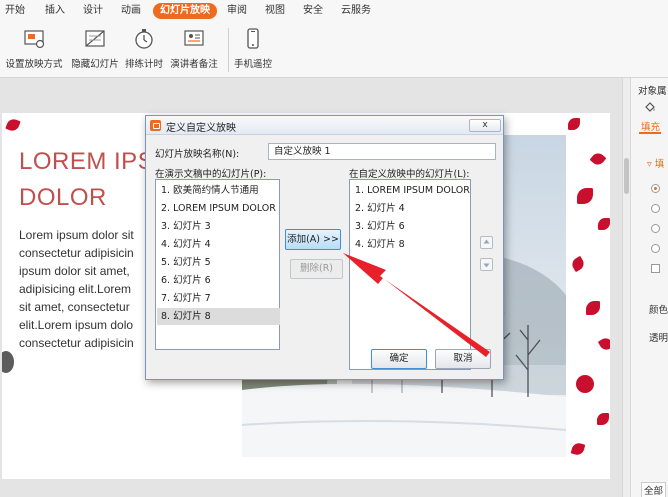  Describe the element at coordinates (650, 133) in the screenshot. I see `active-tab-underline` at that location.